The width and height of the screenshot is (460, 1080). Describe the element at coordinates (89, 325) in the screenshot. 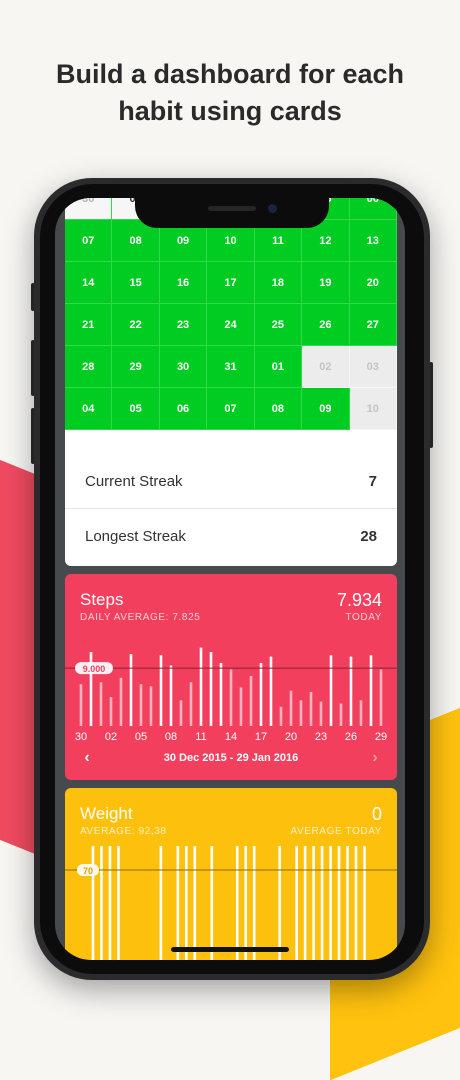

I see `calendar-day: 21` at that location.